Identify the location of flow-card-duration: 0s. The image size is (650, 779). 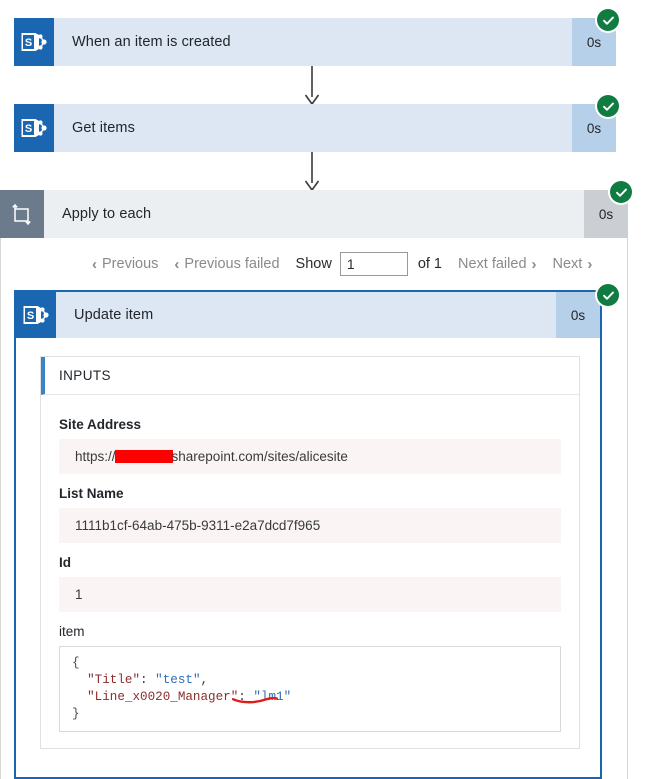
(578, 315).